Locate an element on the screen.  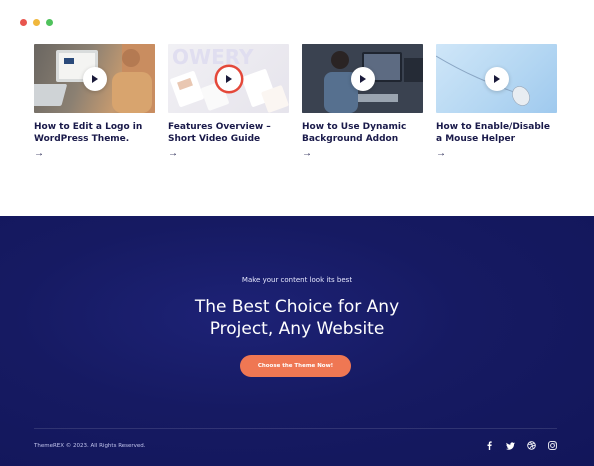
instagram-icon is located at coordinates (552, 445).